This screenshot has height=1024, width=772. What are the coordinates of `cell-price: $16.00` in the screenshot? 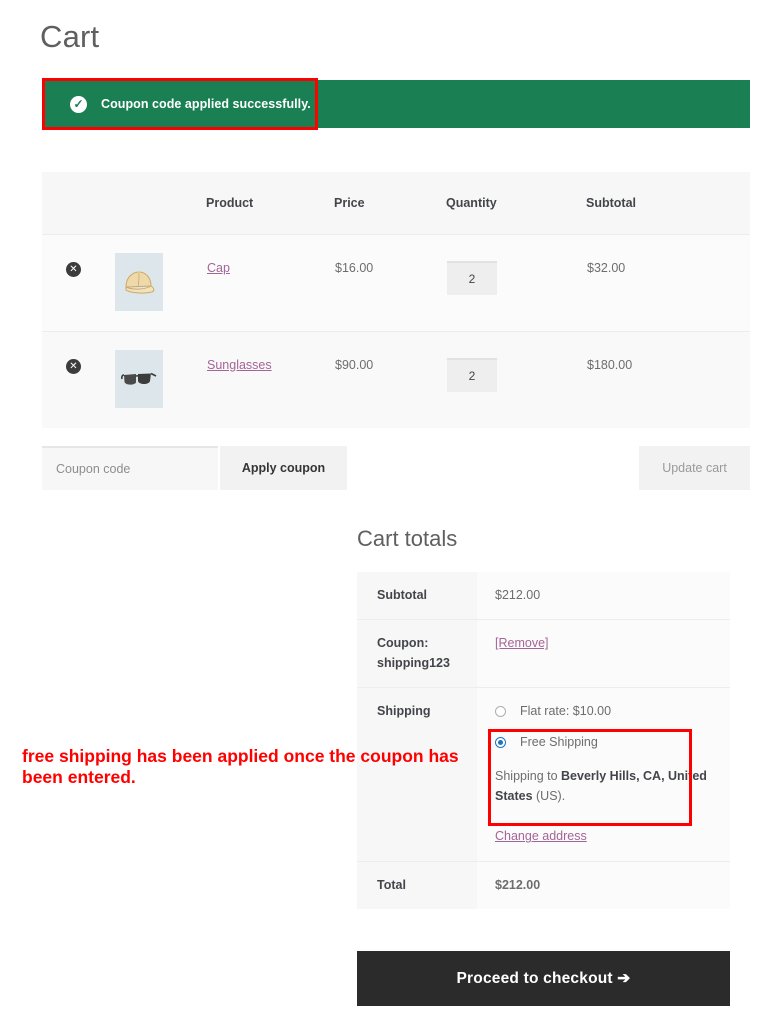 It's located at (390, 282).